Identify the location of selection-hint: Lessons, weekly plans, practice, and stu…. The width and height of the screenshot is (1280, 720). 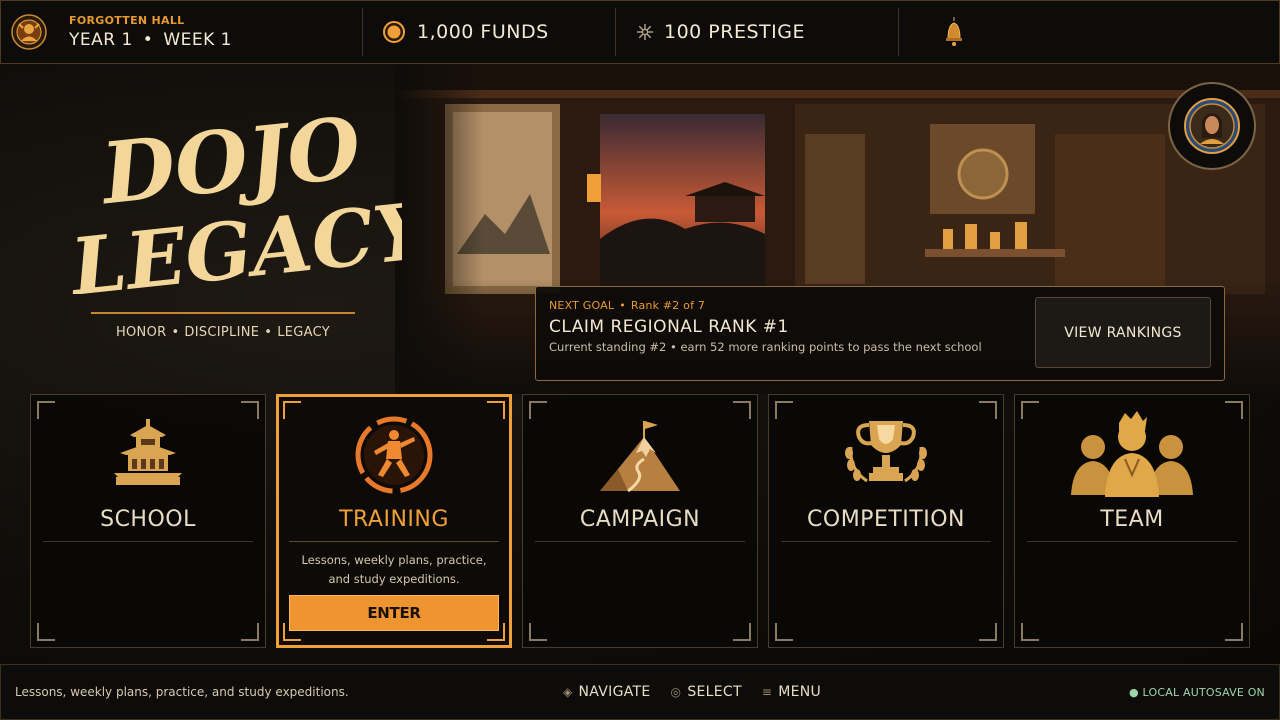
(182, 692).